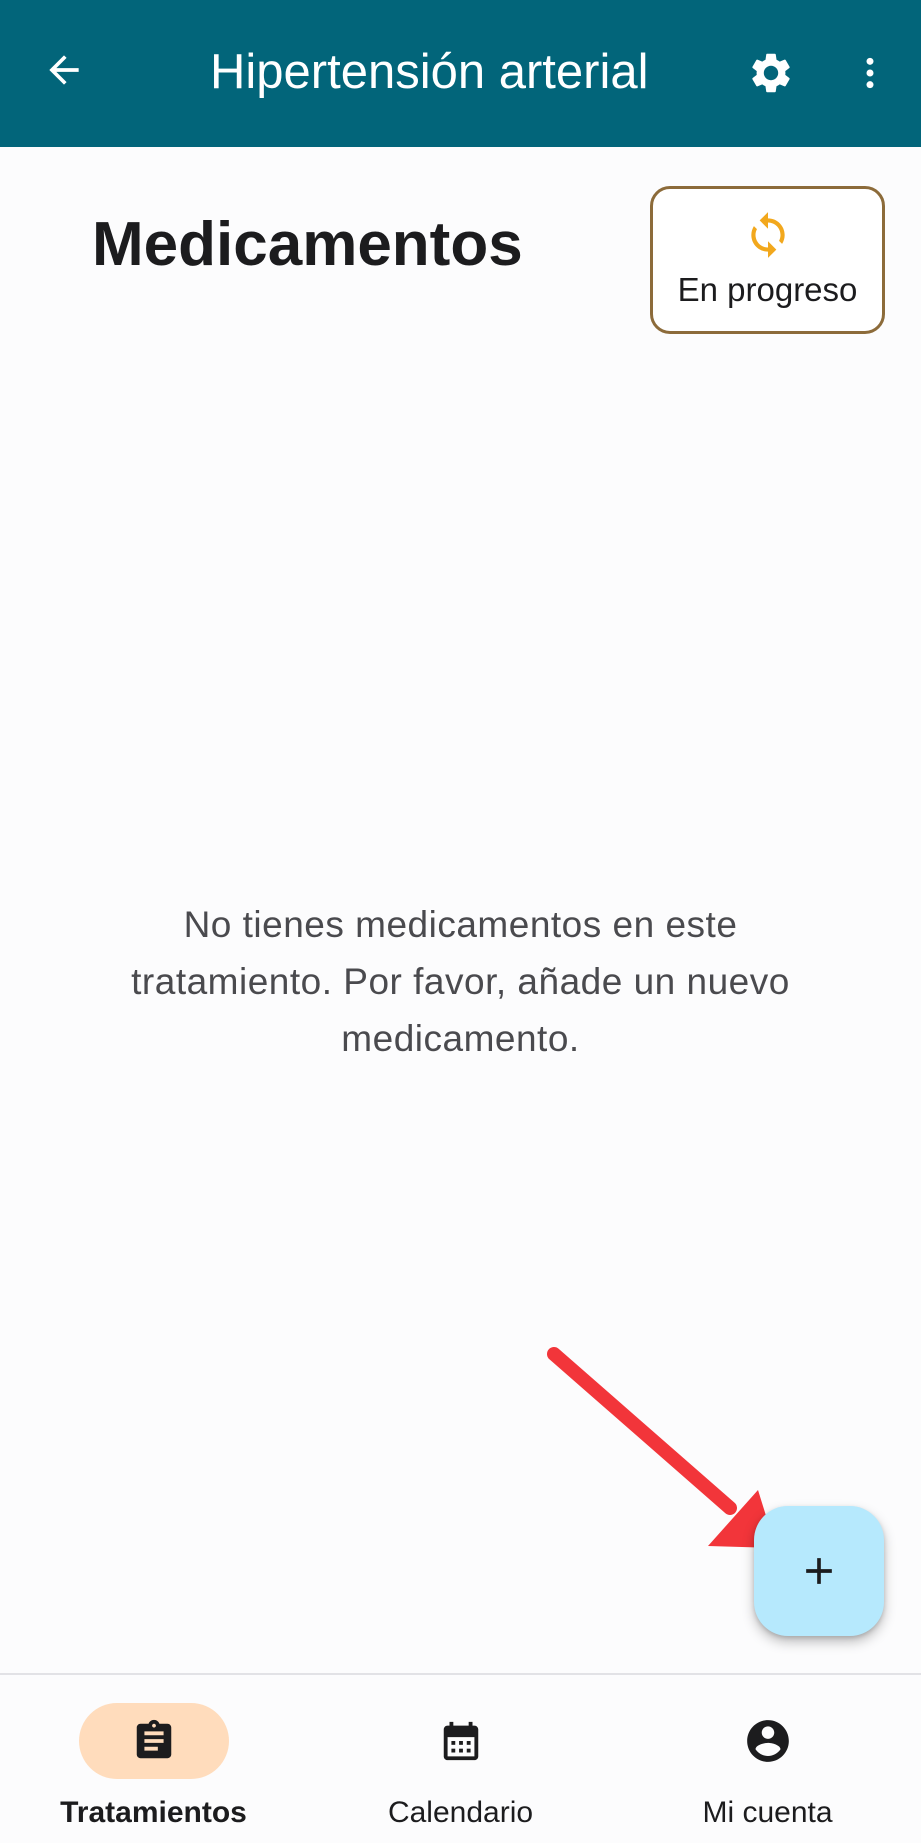  I want to click on settings-button, so click(771, 73).